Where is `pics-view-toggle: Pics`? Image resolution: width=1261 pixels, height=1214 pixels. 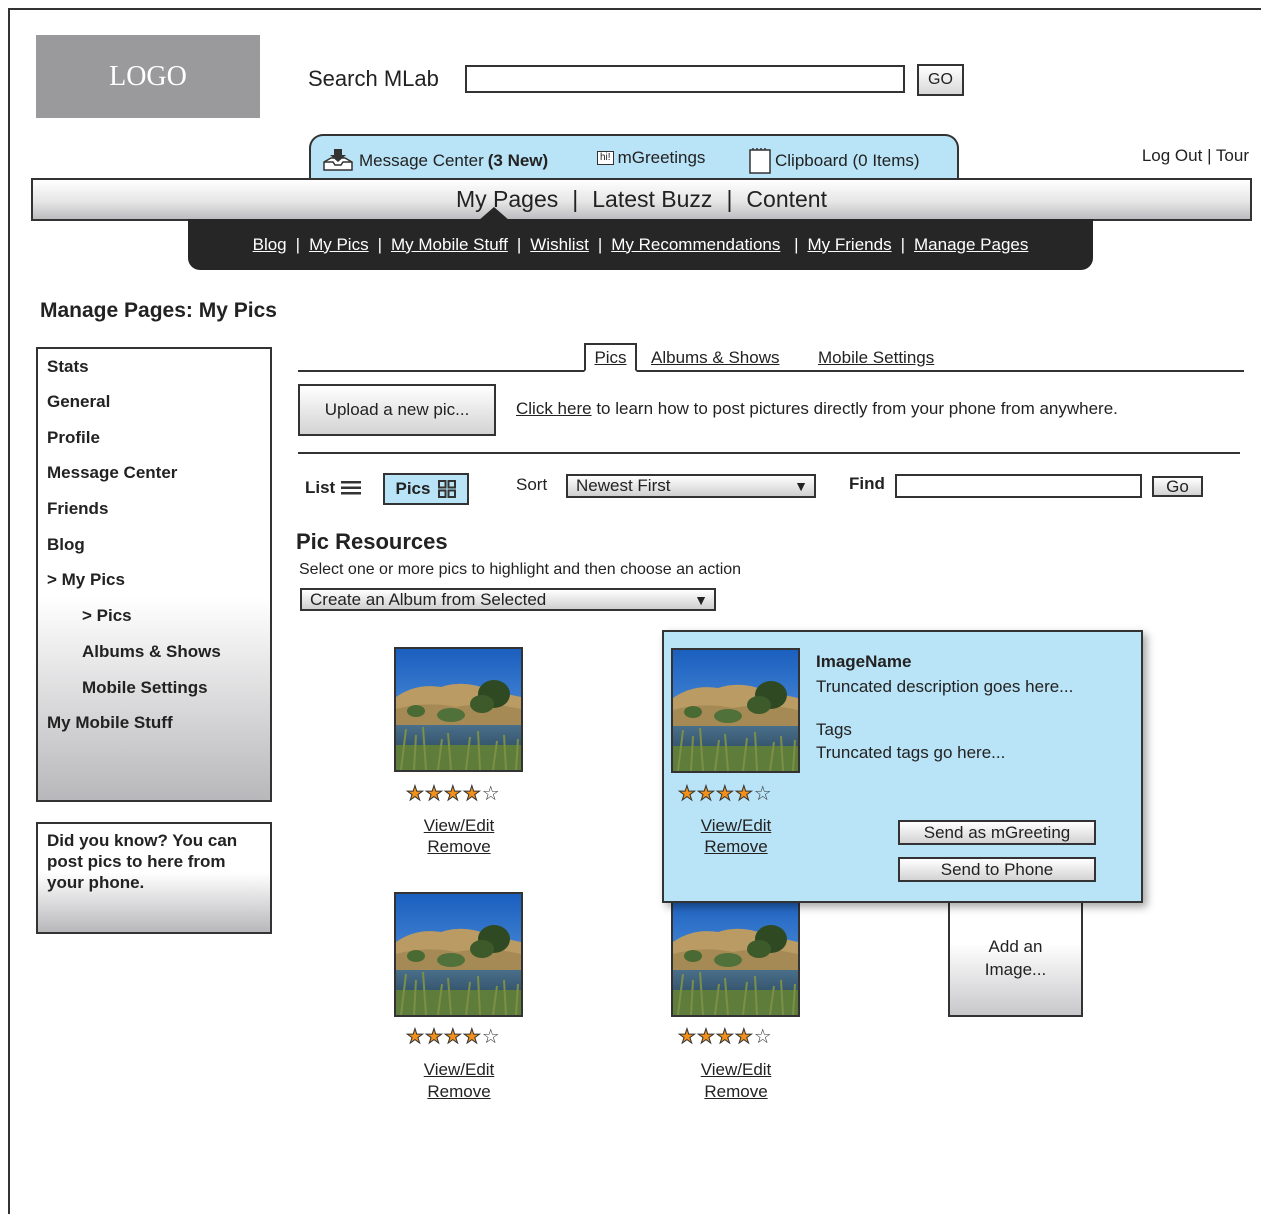 pics-view-toggle: Pics is located at coordinates (426, 489).